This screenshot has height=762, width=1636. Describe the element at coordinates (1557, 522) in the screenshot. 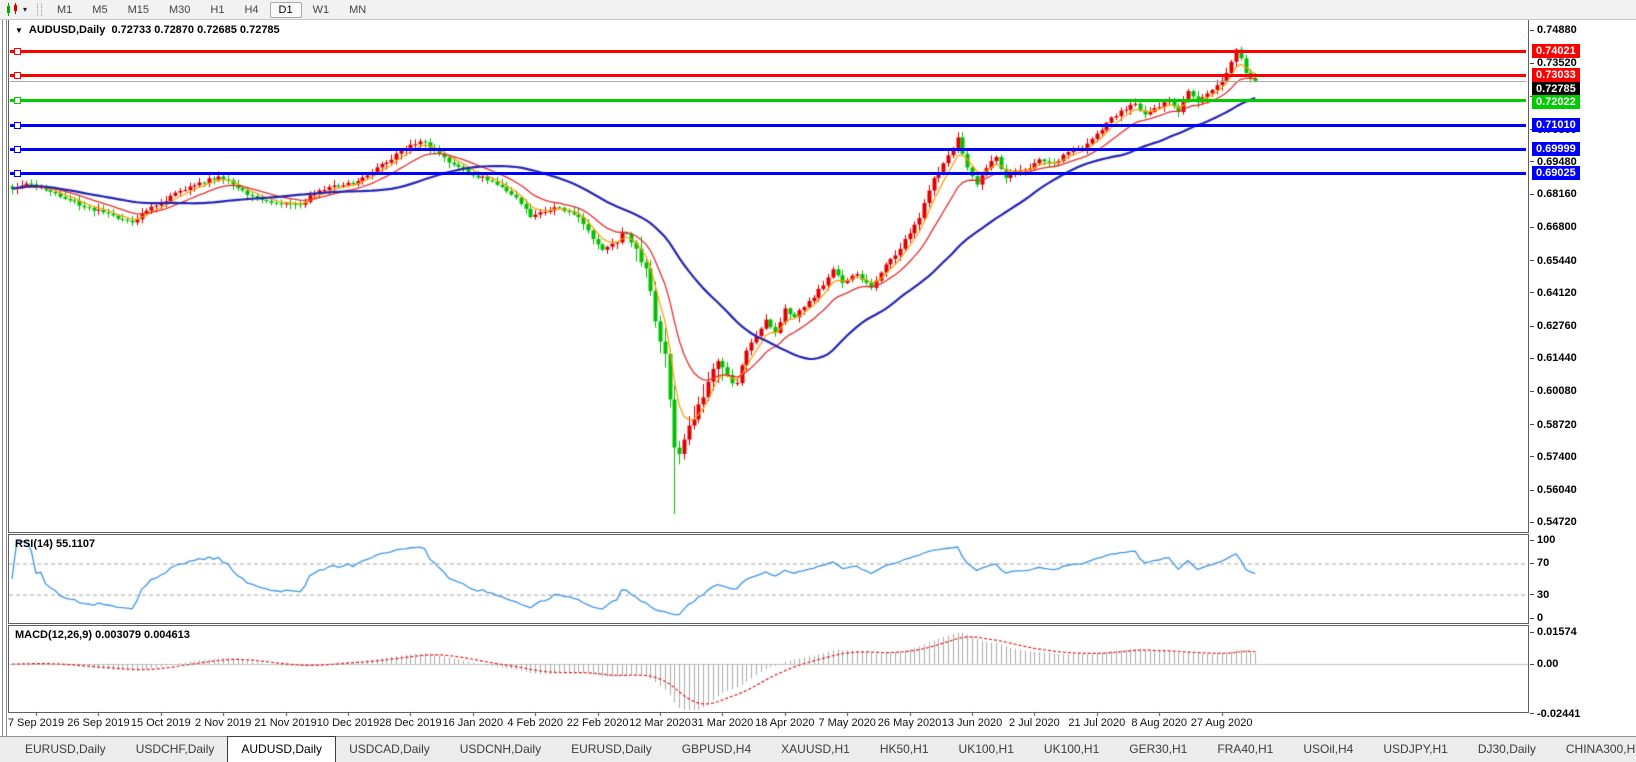

I see `axis-tick-value: 0.54720` at that location.